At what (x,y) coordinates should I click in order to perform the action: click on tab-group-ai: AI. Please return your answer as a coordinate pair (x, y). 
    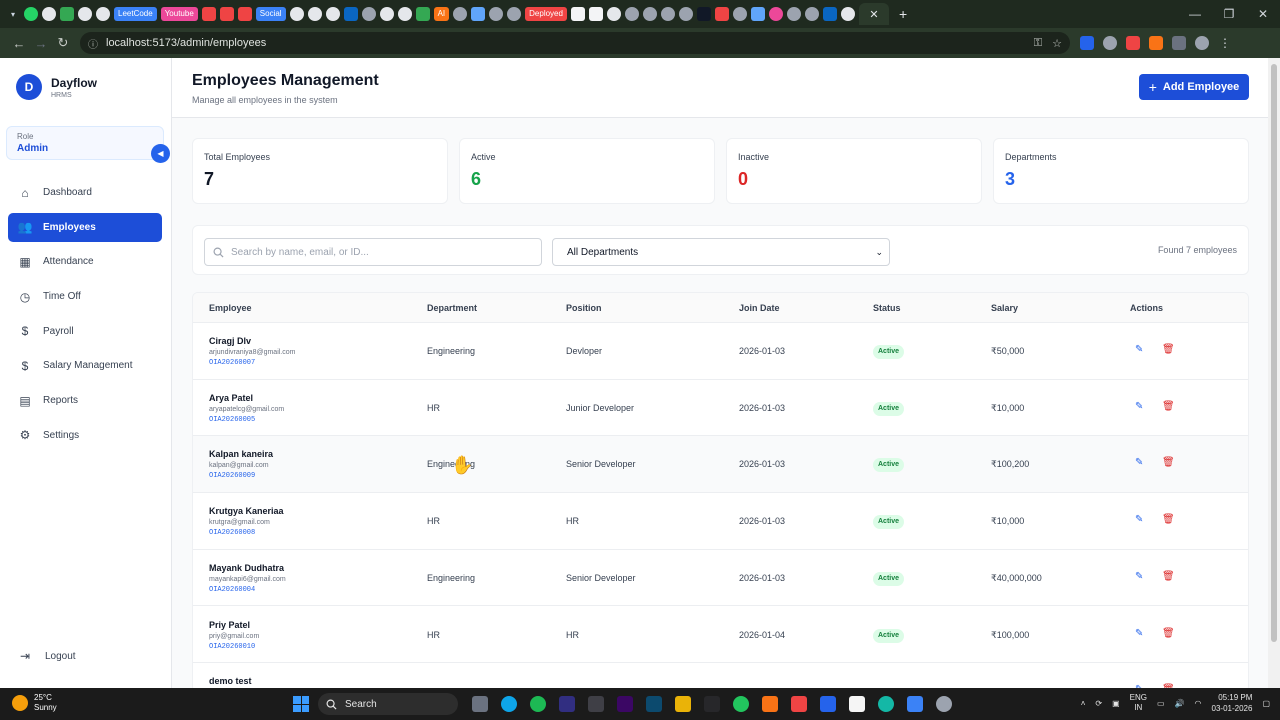
    Looking at the image, I should click on (441, 14).